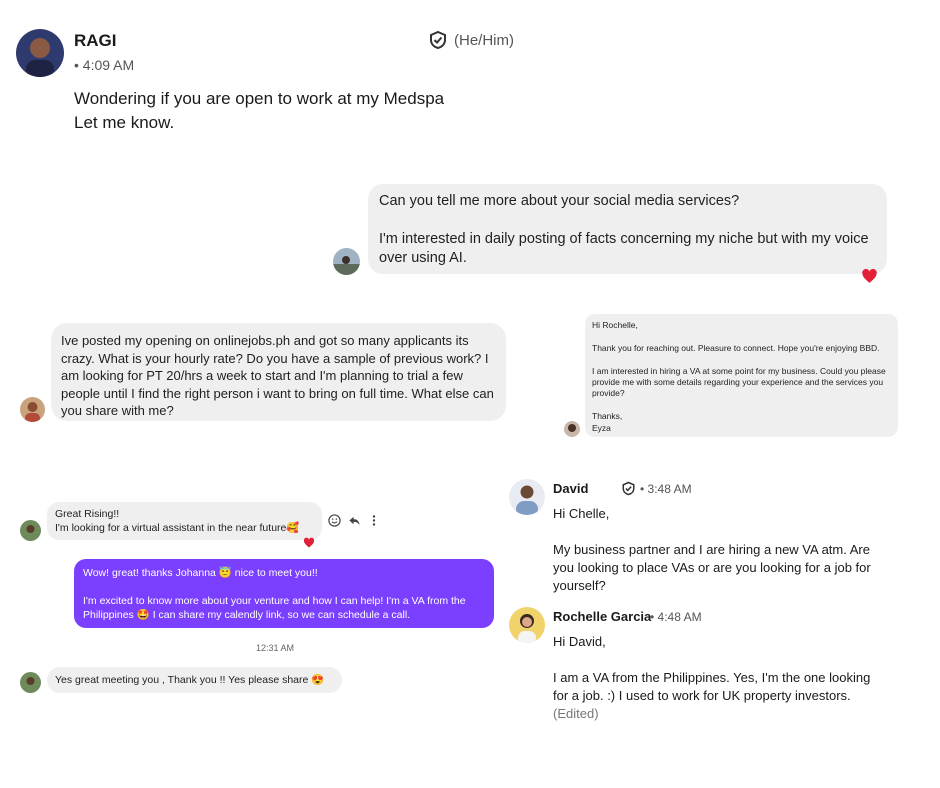  What do you see at coordinates (334, 520) in the screenshot?
I see `smile-icon` at bounding box center [334, 520].